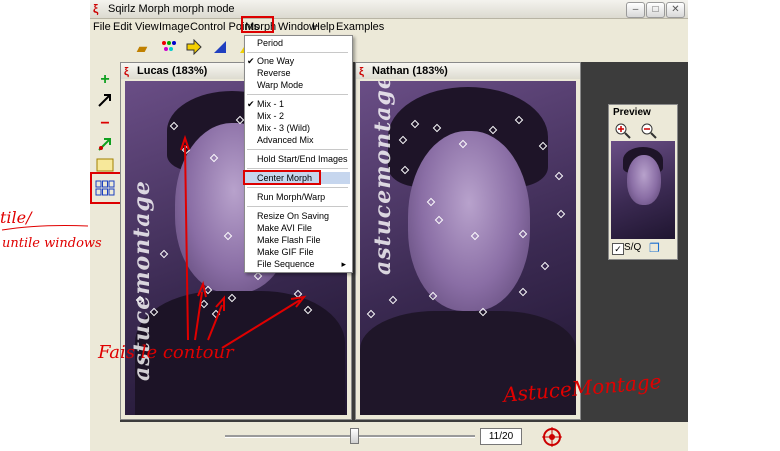 The width and height of the screenshot is (780, 451). What do you see at coordinates (198, 316) in the screenshot?
I see `arrow-to-chin` at bounding box center [198, 316].